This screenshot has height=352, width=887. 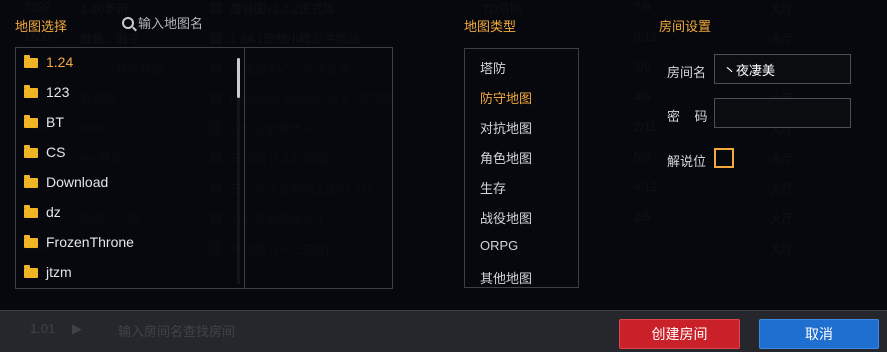 I want to click on map-type-item: ORPG, so click(x=499, y=245).